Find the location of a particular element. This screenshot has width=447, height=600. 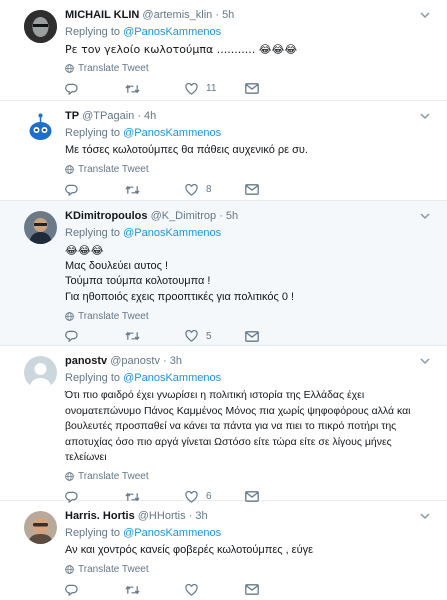

tweet-line: Μας δουλεύει αυτος ! is located at coordinates (117, 265).